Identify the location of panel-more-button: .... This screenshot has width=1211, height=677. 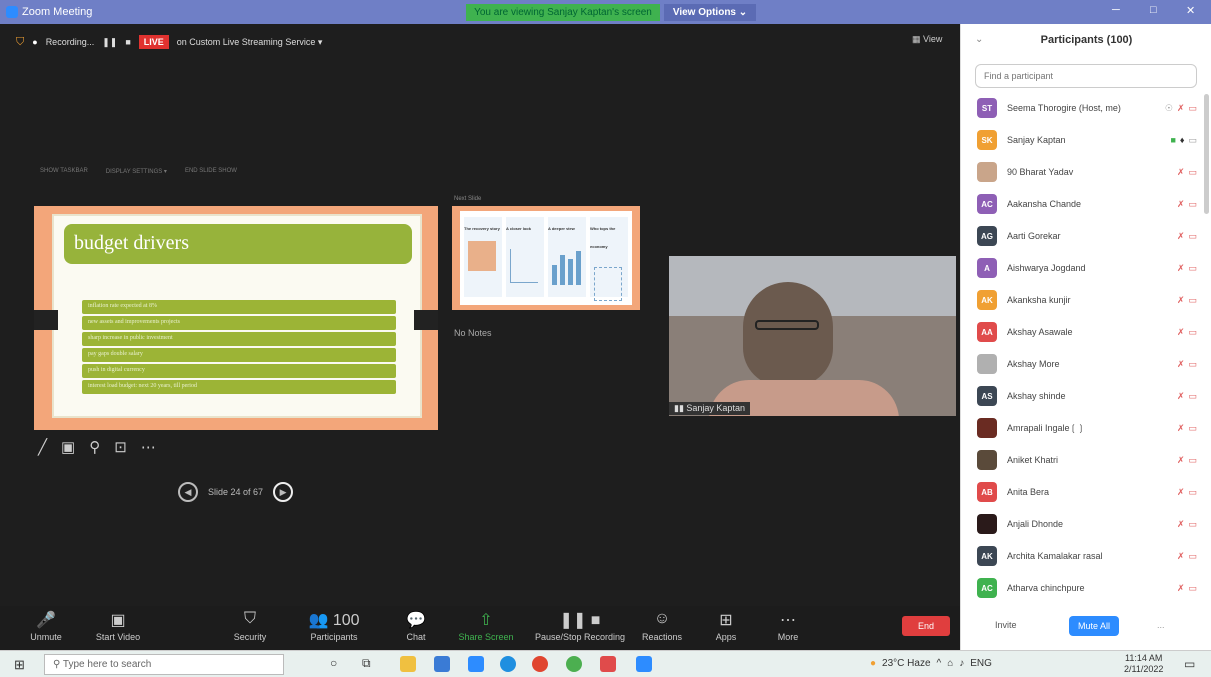
(1161, 625).